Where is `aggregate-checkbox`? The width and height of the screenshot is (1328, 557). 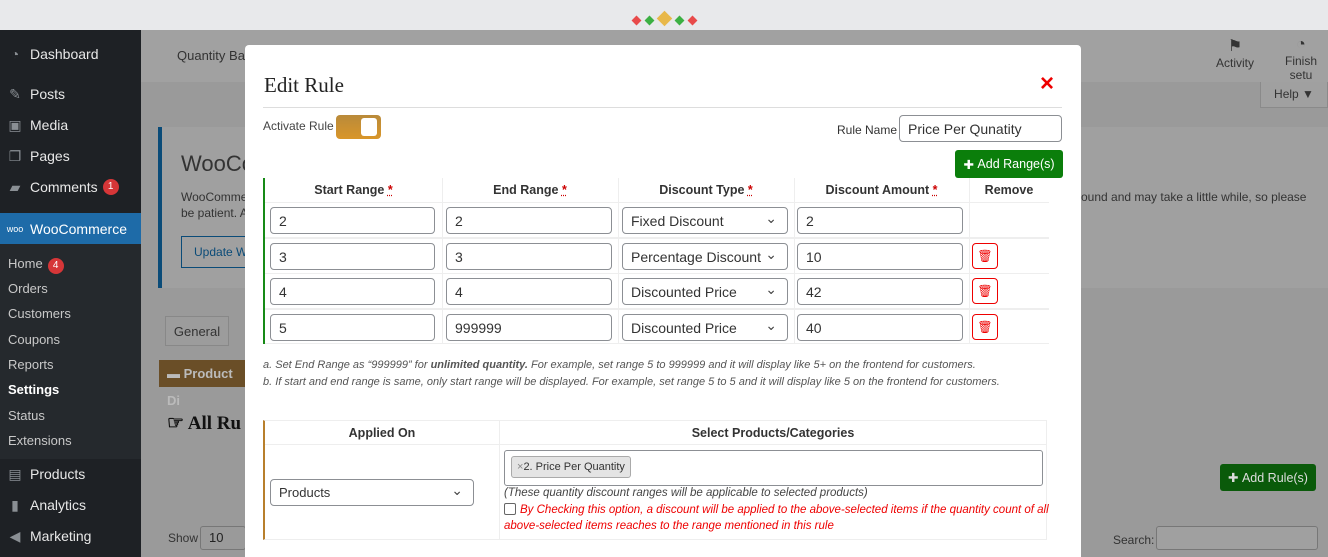
aggregate-checkbox is located at coordinates (510, 509).